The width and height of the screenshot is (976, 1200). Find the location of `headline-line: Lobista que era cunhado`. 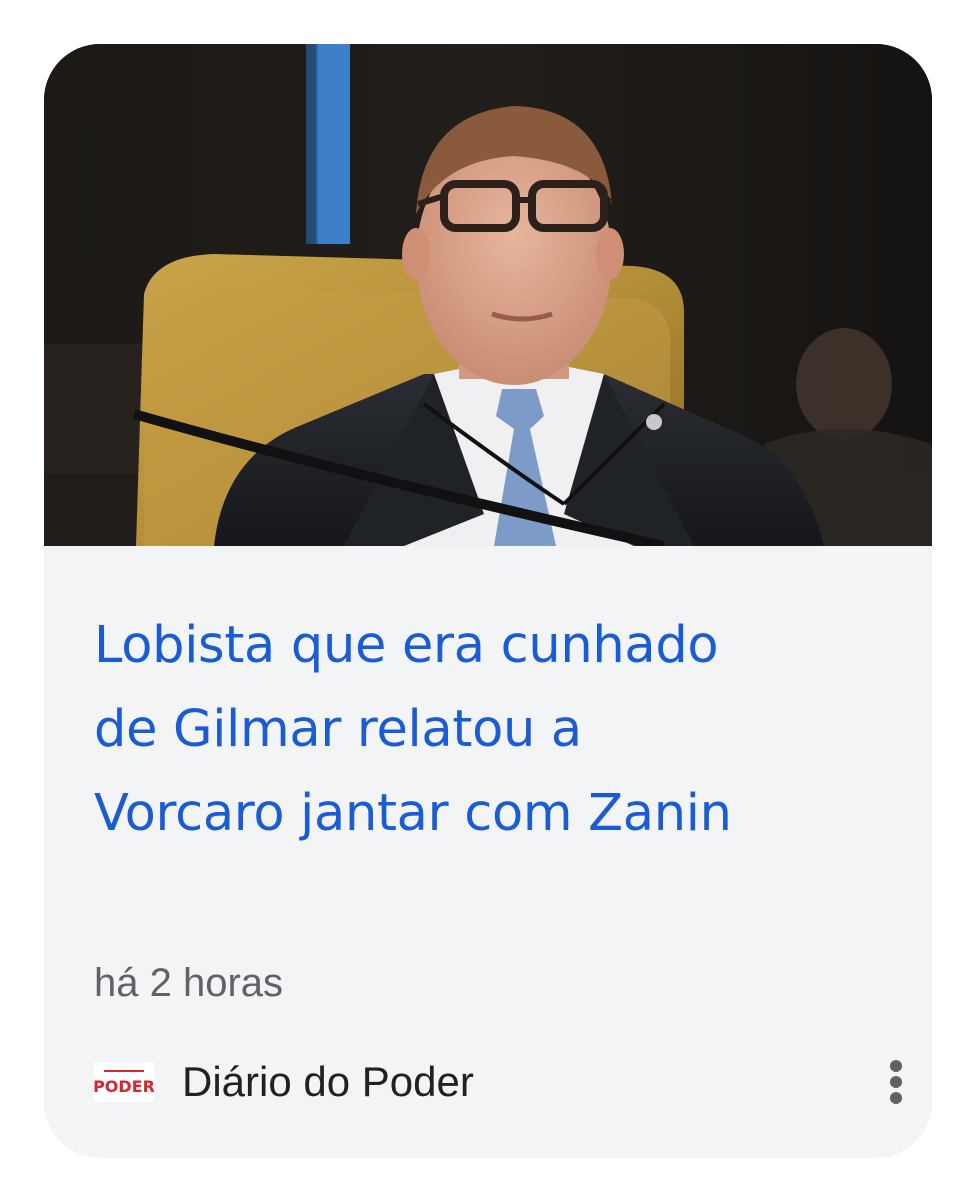

headline-line: Lobista que era cunhado is located at coordinates (406, 645).